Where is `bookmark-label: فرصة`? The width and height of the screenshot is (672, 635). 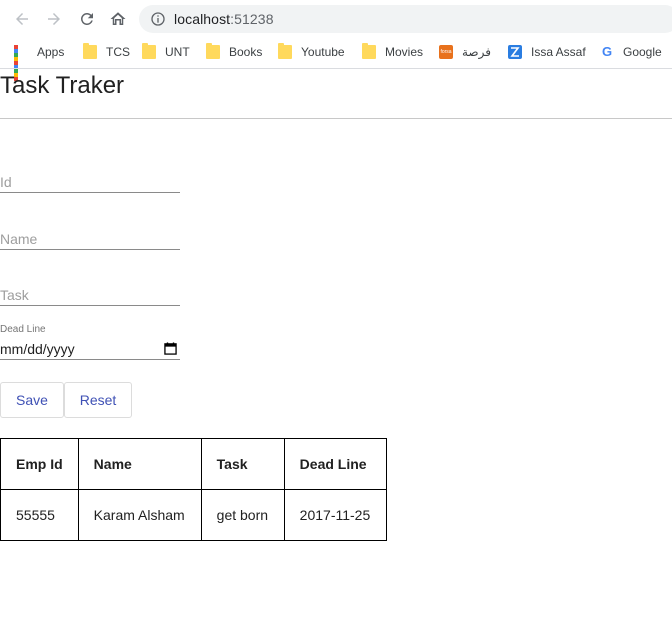
bookmark-label: فرصة is located at coordinates (476, 52).